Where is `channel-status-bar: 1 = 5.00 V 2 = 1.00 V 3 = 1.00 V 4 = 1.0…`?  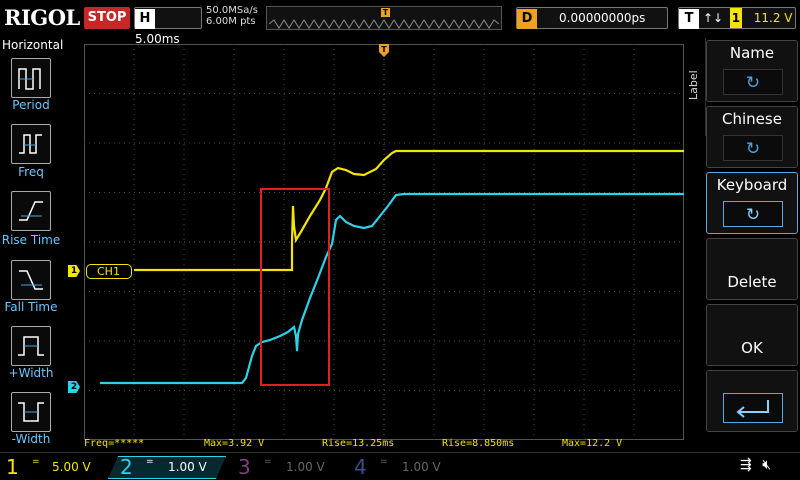
channel-status-bar: 1 = 5.00 V 2 = 1.00 V 3 = 1.00 V 4 = 1.0… is located at coordinates (400, 466).